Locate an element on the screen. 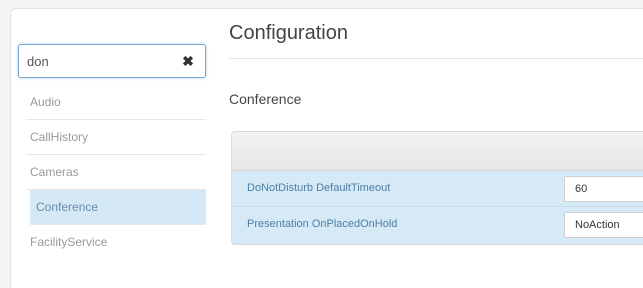 The width and height of the screenshot is (643, 288). setting-value-select: NoAction is located at coordinates (603, 225).